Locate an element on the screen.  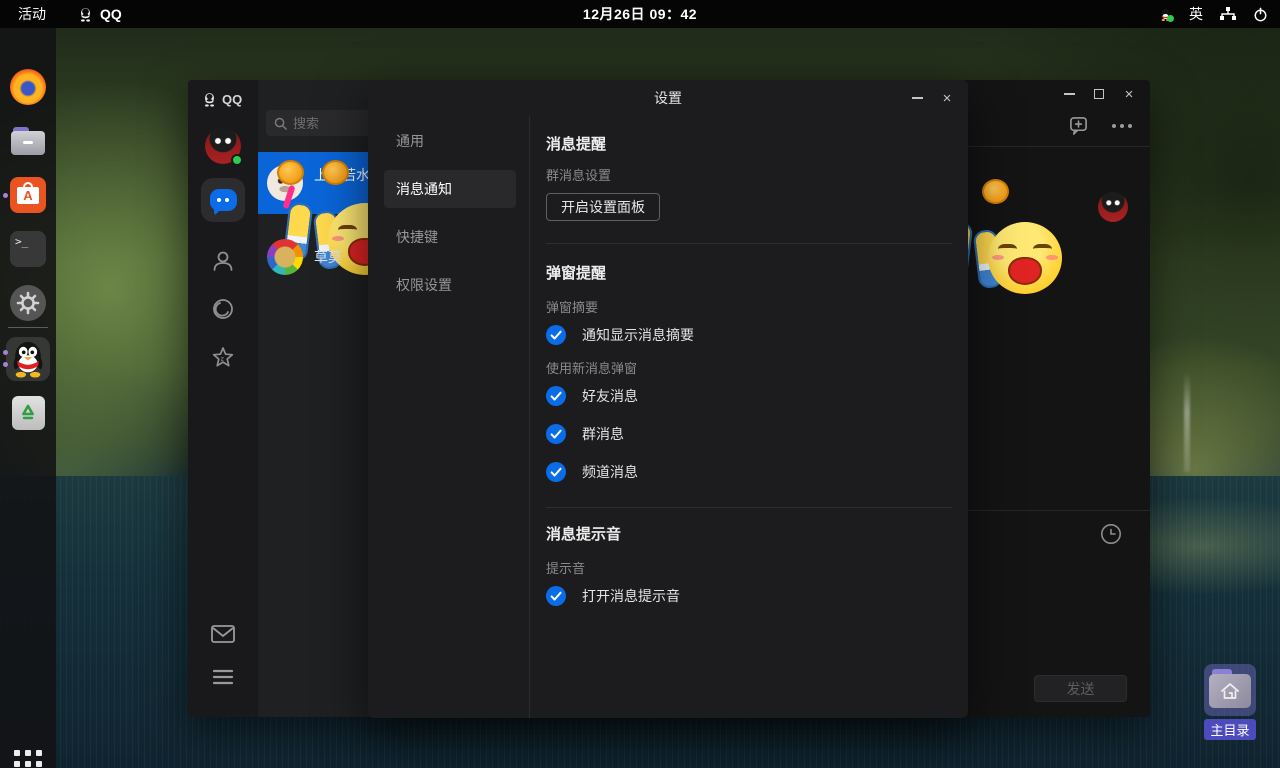
chat-preview-sticker is located at coordinates (339, 217).